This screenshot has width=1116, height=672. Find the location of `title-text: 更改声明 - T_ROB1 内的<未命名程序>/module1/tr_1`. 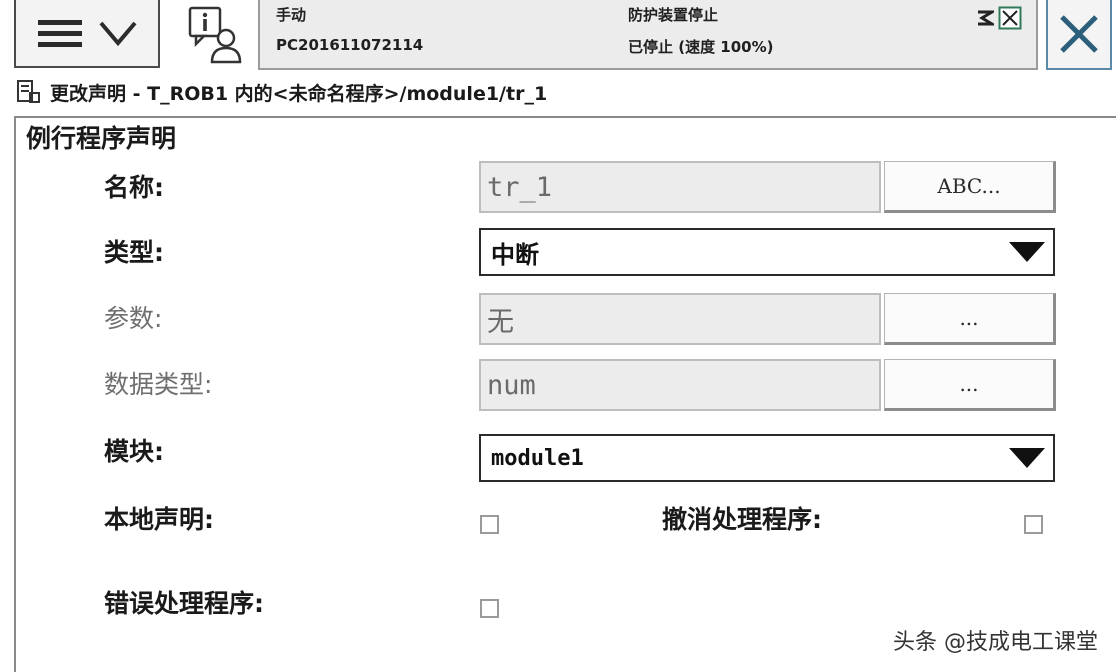

title-text: 更改声明 - T_ROB1 内的<未命名程序>/module1/tr_1 is located at coordinates (299, 93).